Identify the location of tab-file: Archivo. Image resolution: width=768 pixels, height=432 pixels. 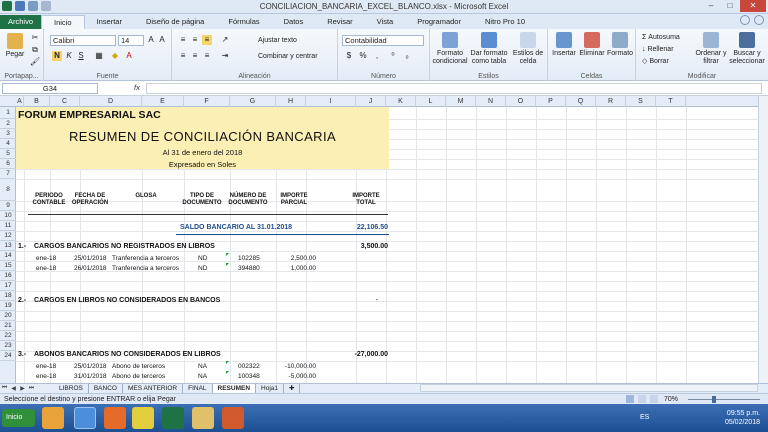
(21, 22).